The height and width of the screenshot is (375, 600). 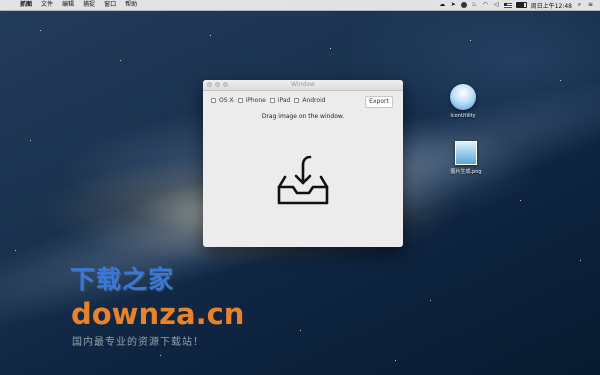 What do you see at coordinates (303, 116) in the screenshot?
I see `drop-hint: Drag image on the window.` at bounding box center [303, 116].